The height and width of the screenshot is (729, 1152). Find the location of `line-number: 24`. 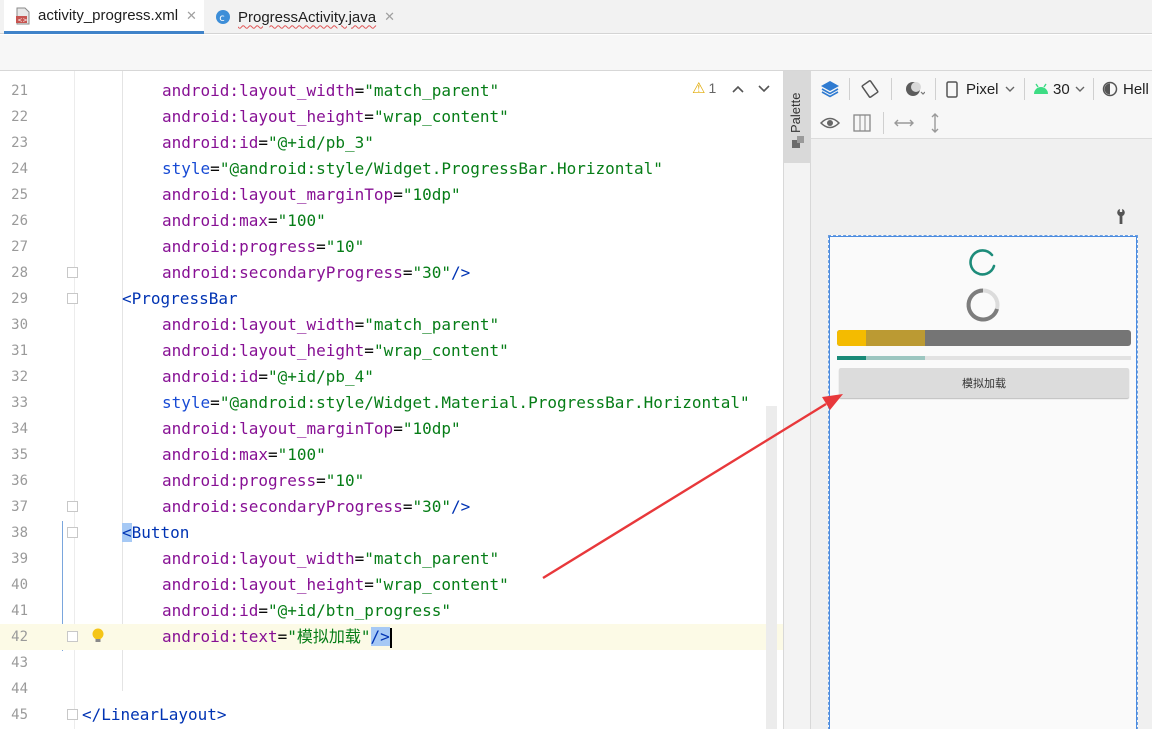

line-number: 24 is located at coordinates (19, 169).